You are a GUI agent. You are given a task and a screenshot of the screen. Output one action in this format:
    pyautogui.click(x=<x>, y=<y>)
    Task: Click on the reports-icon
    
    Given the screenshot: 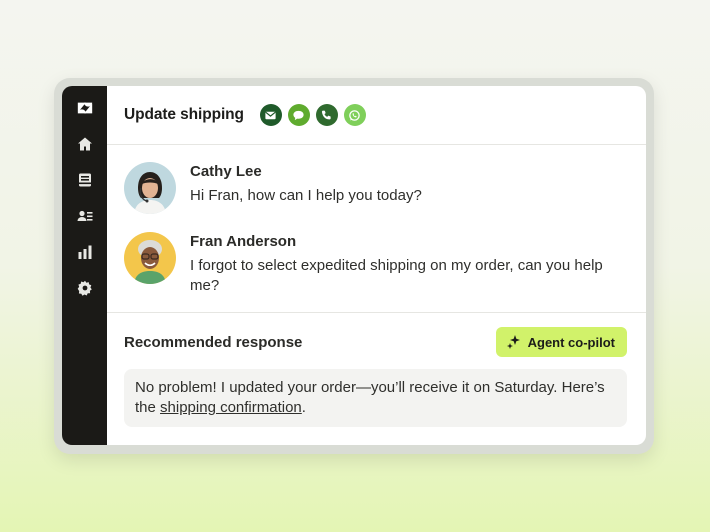 What is the action you would take?
    pyautogui.click(x=85, y=252)
    